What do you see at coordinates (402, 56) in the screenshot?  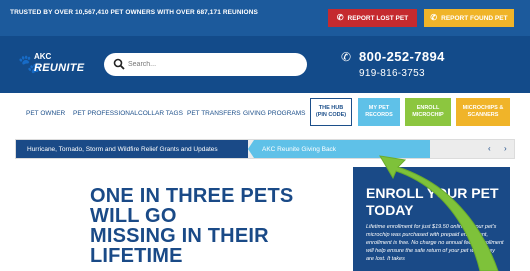 I see `phone-primary: 800-252-7894` at bounding box center [402, 56].